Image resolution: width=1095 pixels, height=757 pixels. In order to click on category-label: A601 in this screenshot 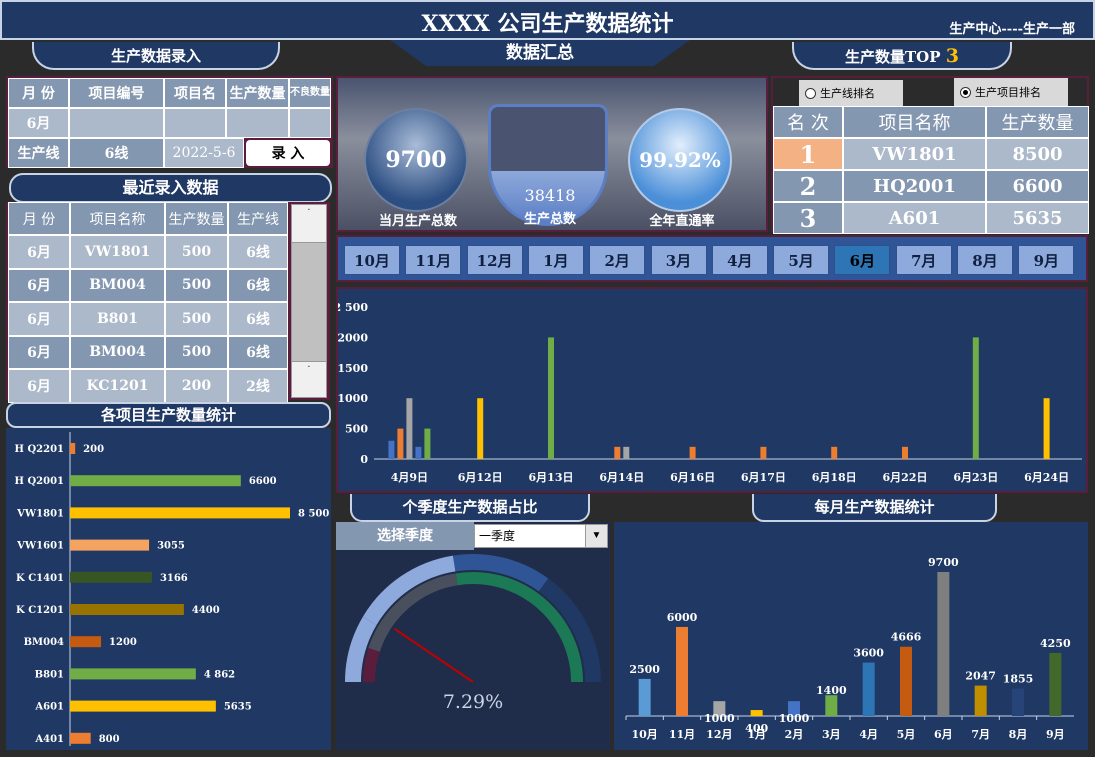, I will do `click(49, 707)`.